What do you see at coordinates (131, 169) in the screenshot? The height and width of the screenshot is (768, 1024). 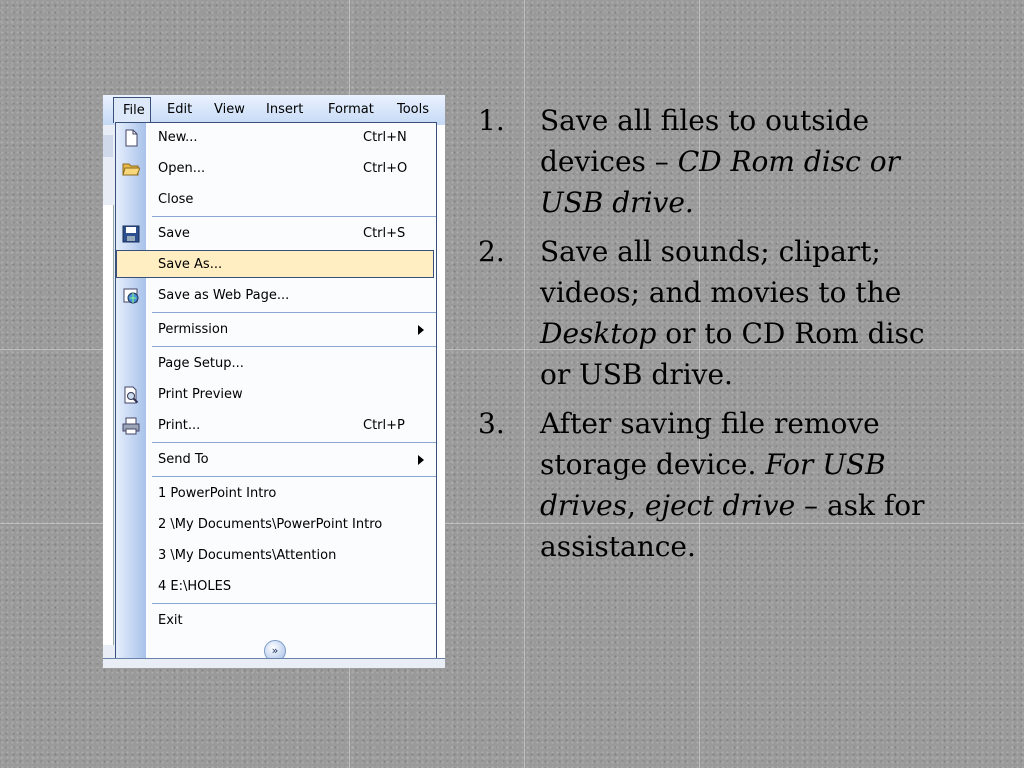 I see `open-folder-icon` at bounding box center [131, 169].